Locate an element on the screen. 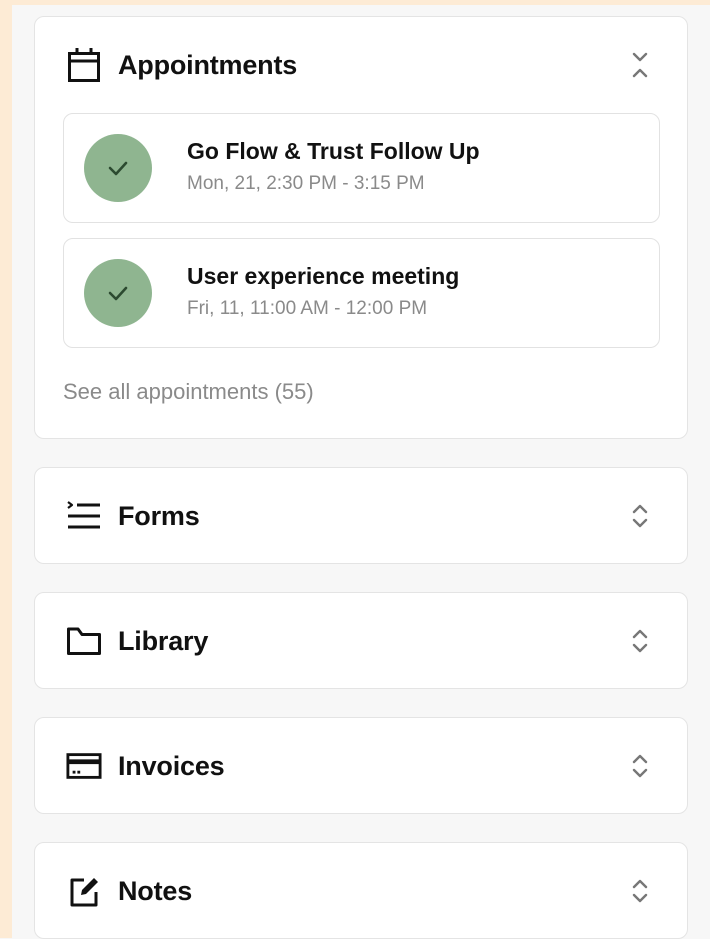 This screenshot has height=939, width=710. notes-title: Notes is located at coordinates (155, 890).